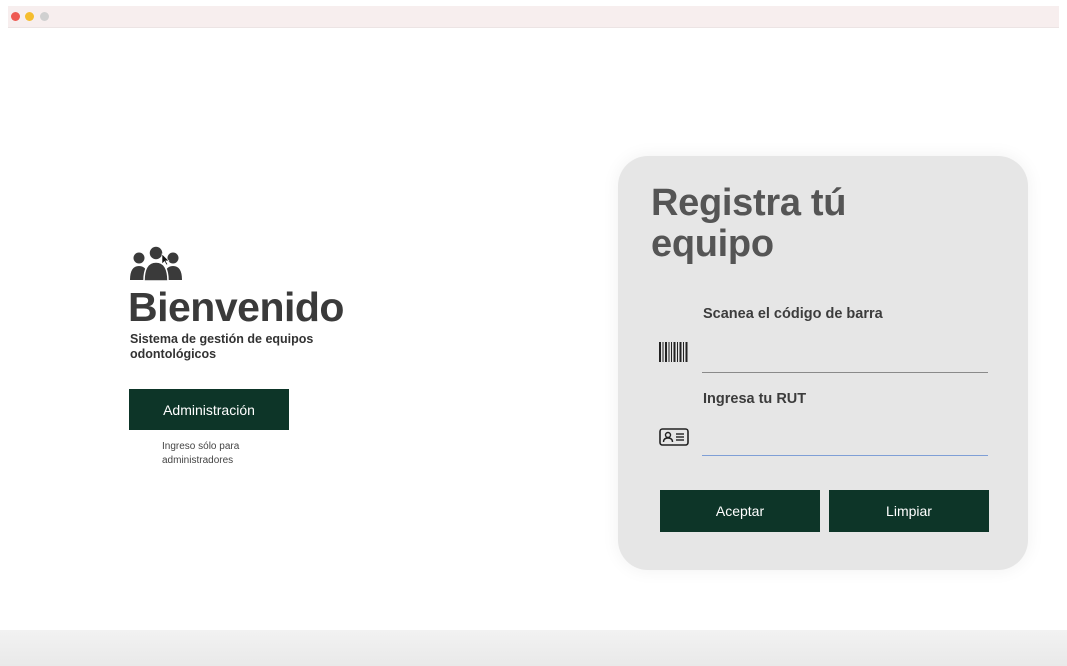 The width and height of the screenshot is (1067, 666). Describe the element at coordinates (156, 263) in the screenshot. I see `users-group-icon` at that location.